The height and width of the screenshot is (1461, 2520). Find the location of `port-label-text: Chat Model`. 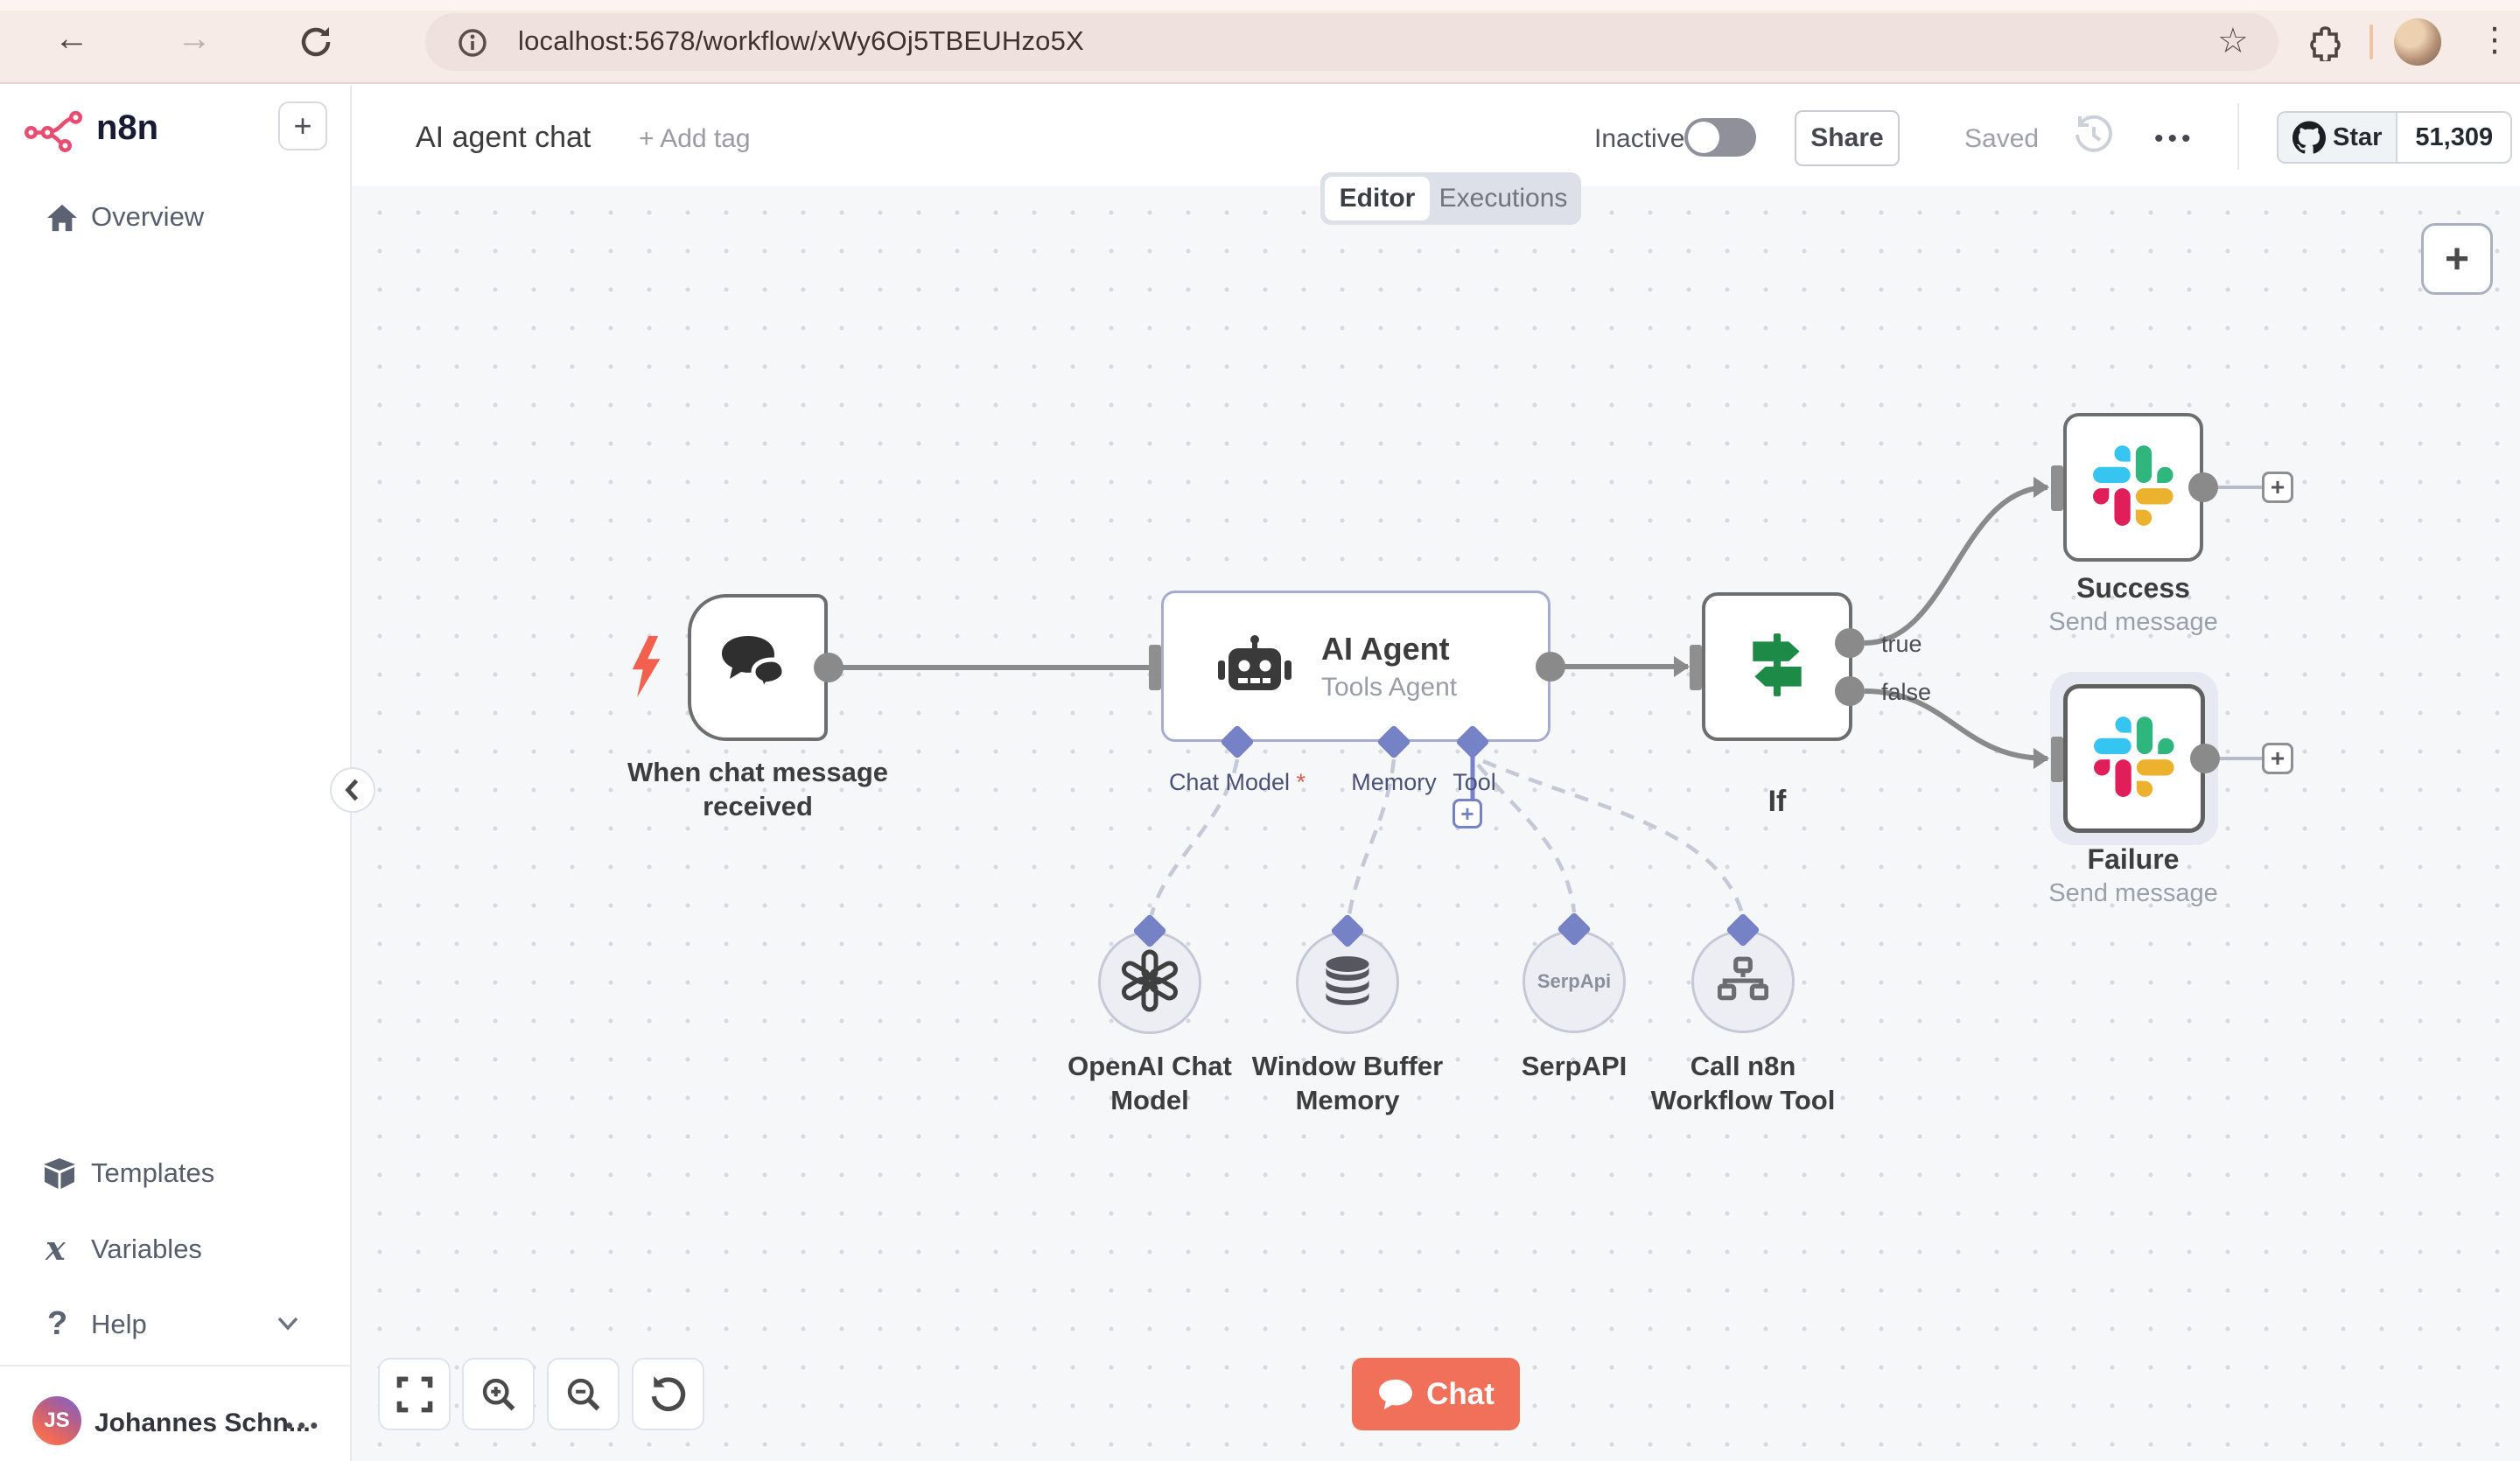

port-label-text: Chat Model is located at coordinates (1229, 782).